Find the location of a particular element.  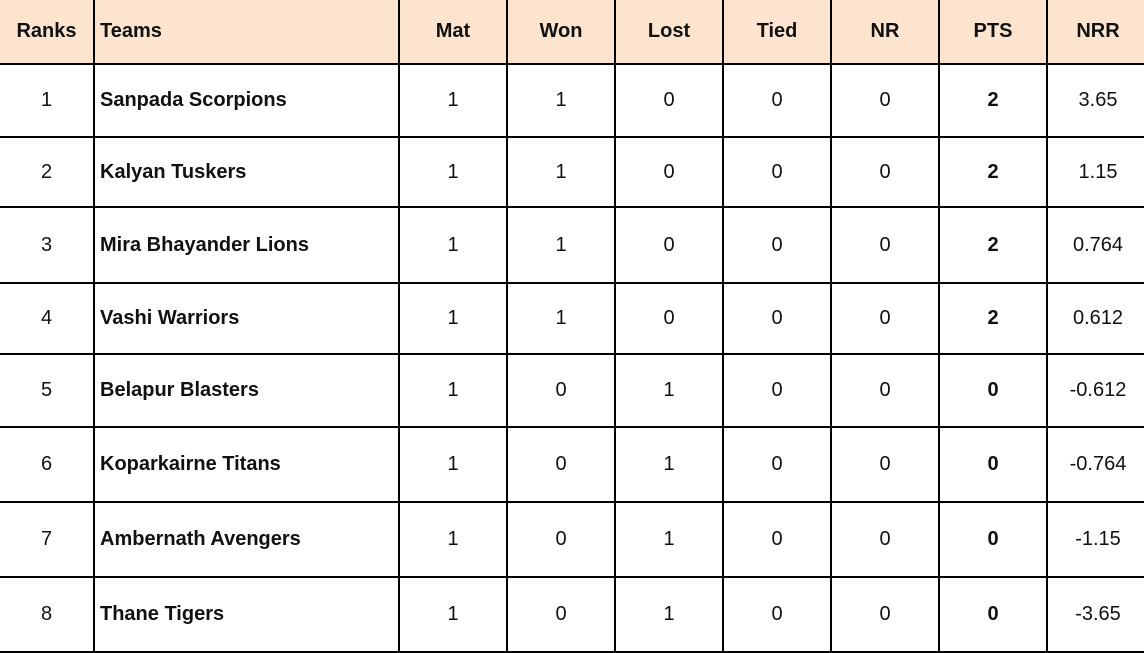

rank-cell: 1 is located at coordinates (47, 100).